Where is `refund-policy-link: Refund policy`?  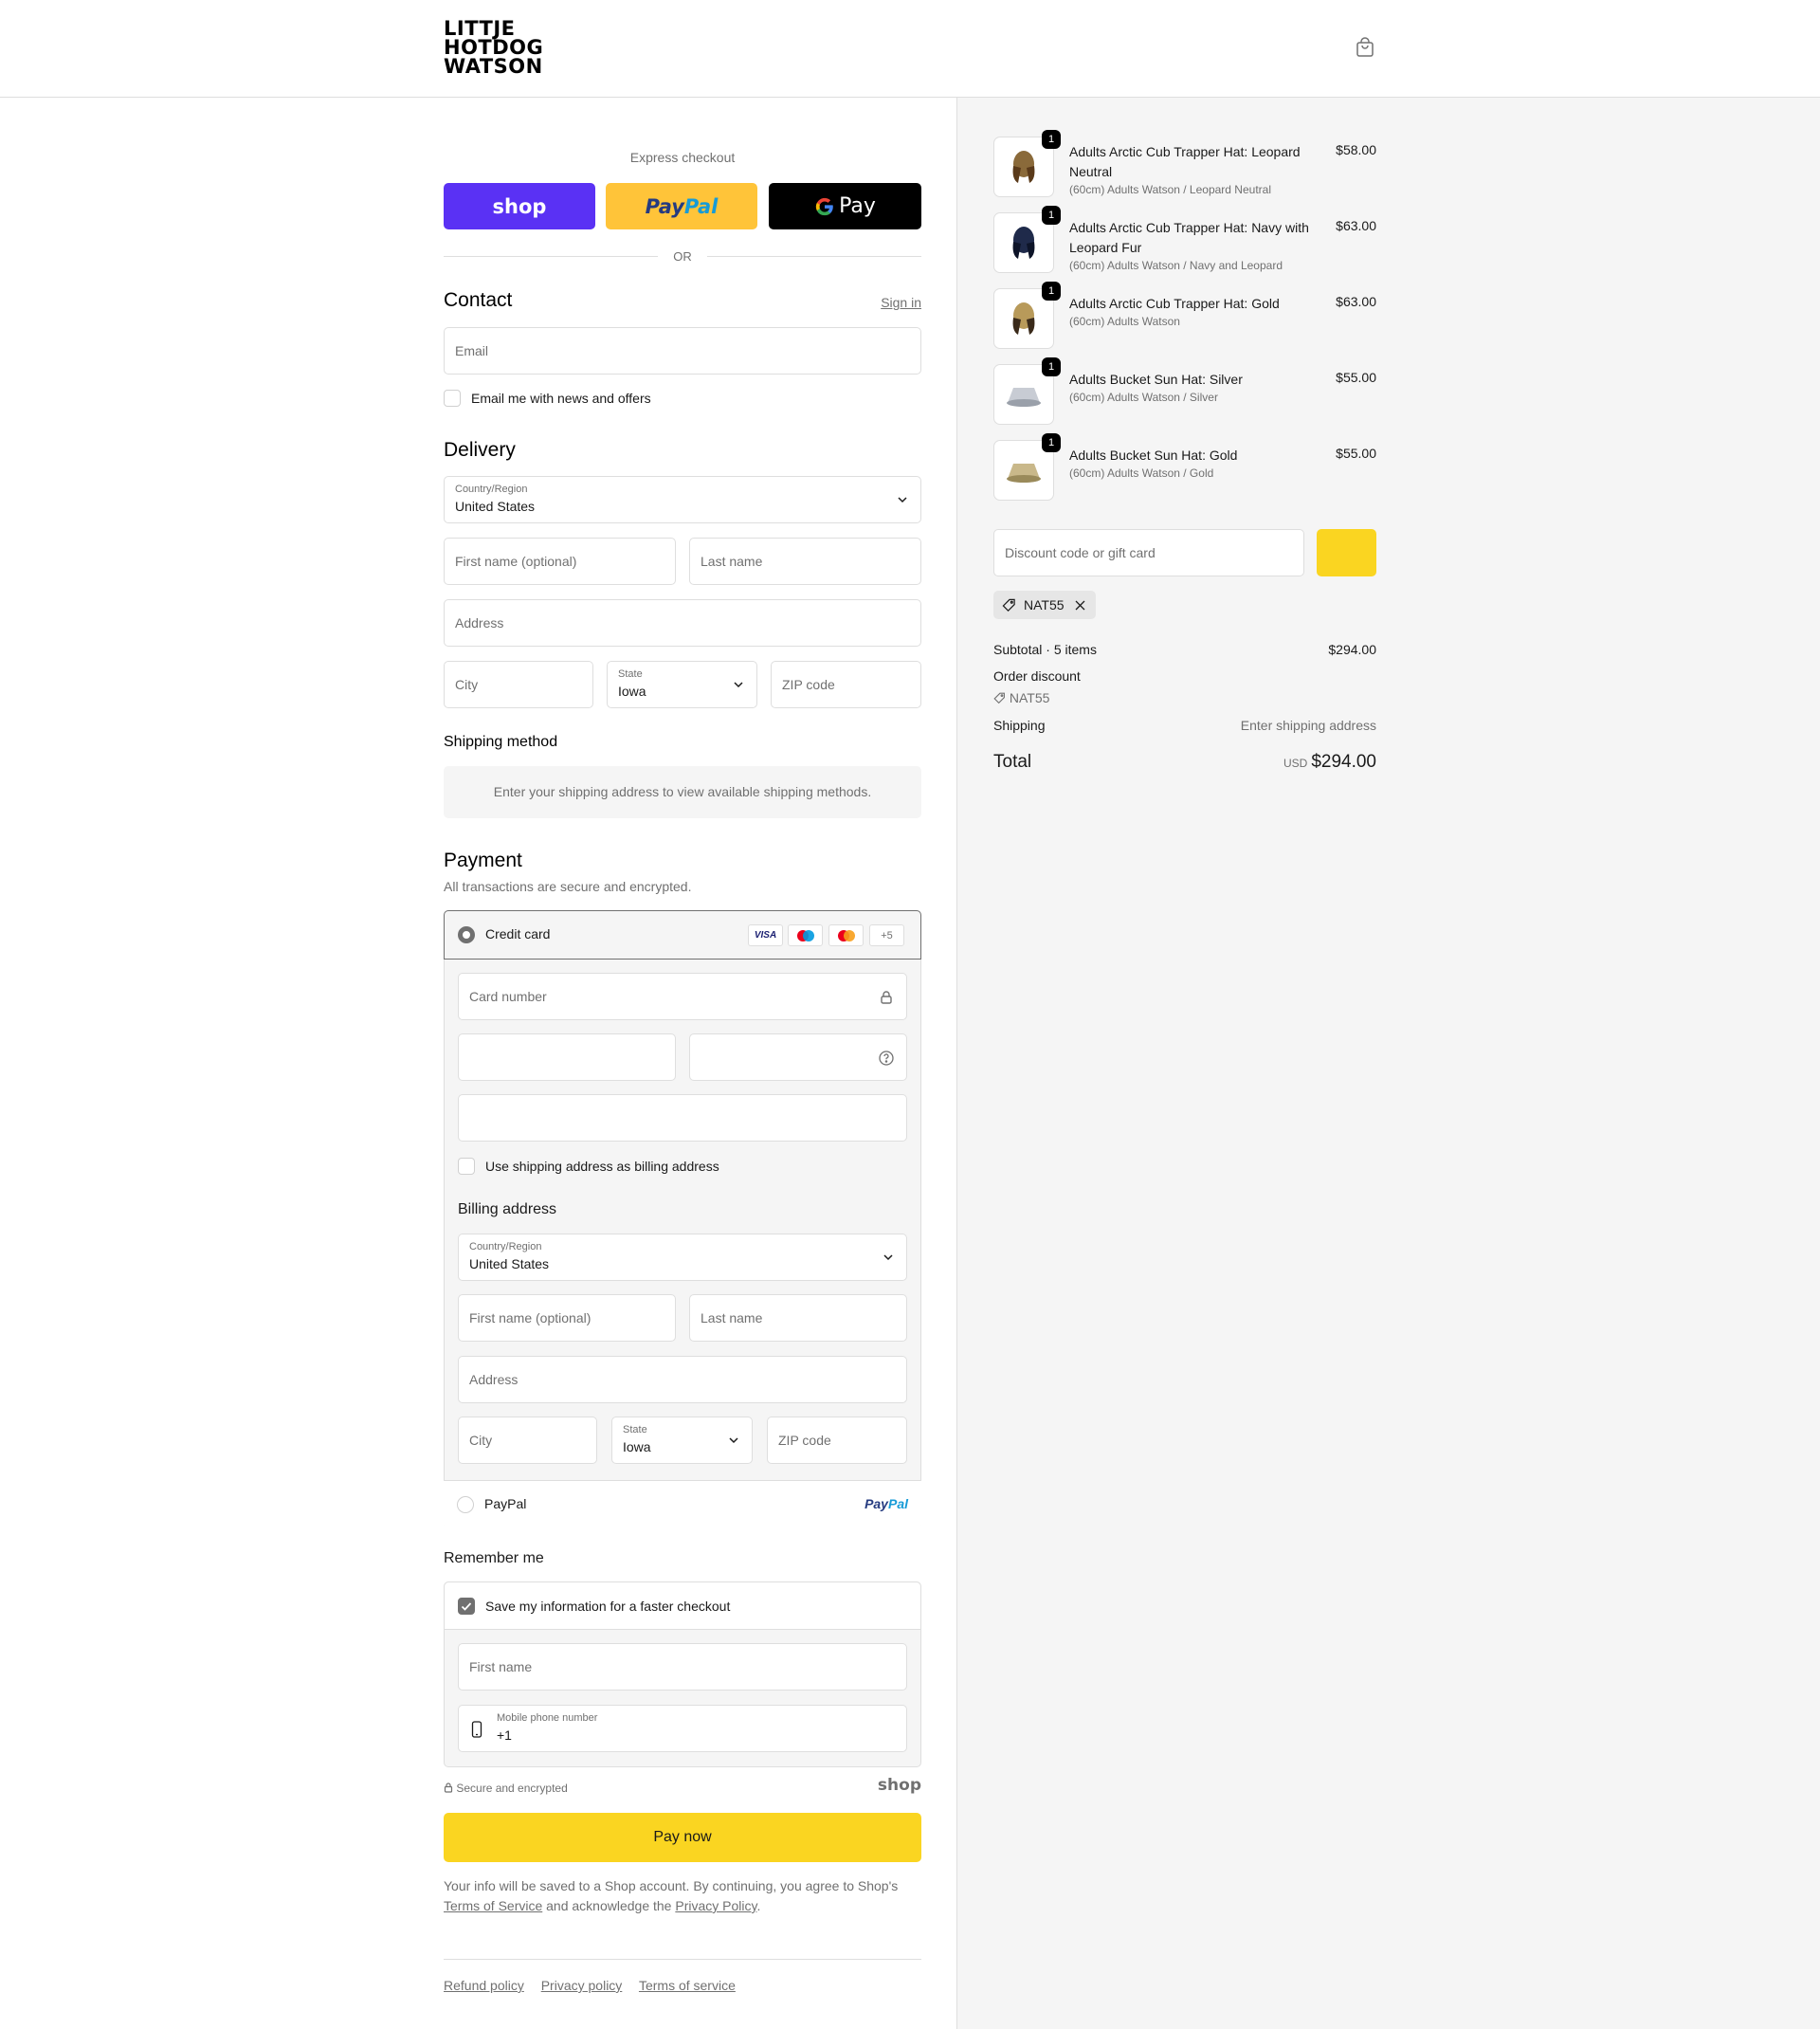 refund-policy-link: Refund policy is located at coordinates (484, 1985).